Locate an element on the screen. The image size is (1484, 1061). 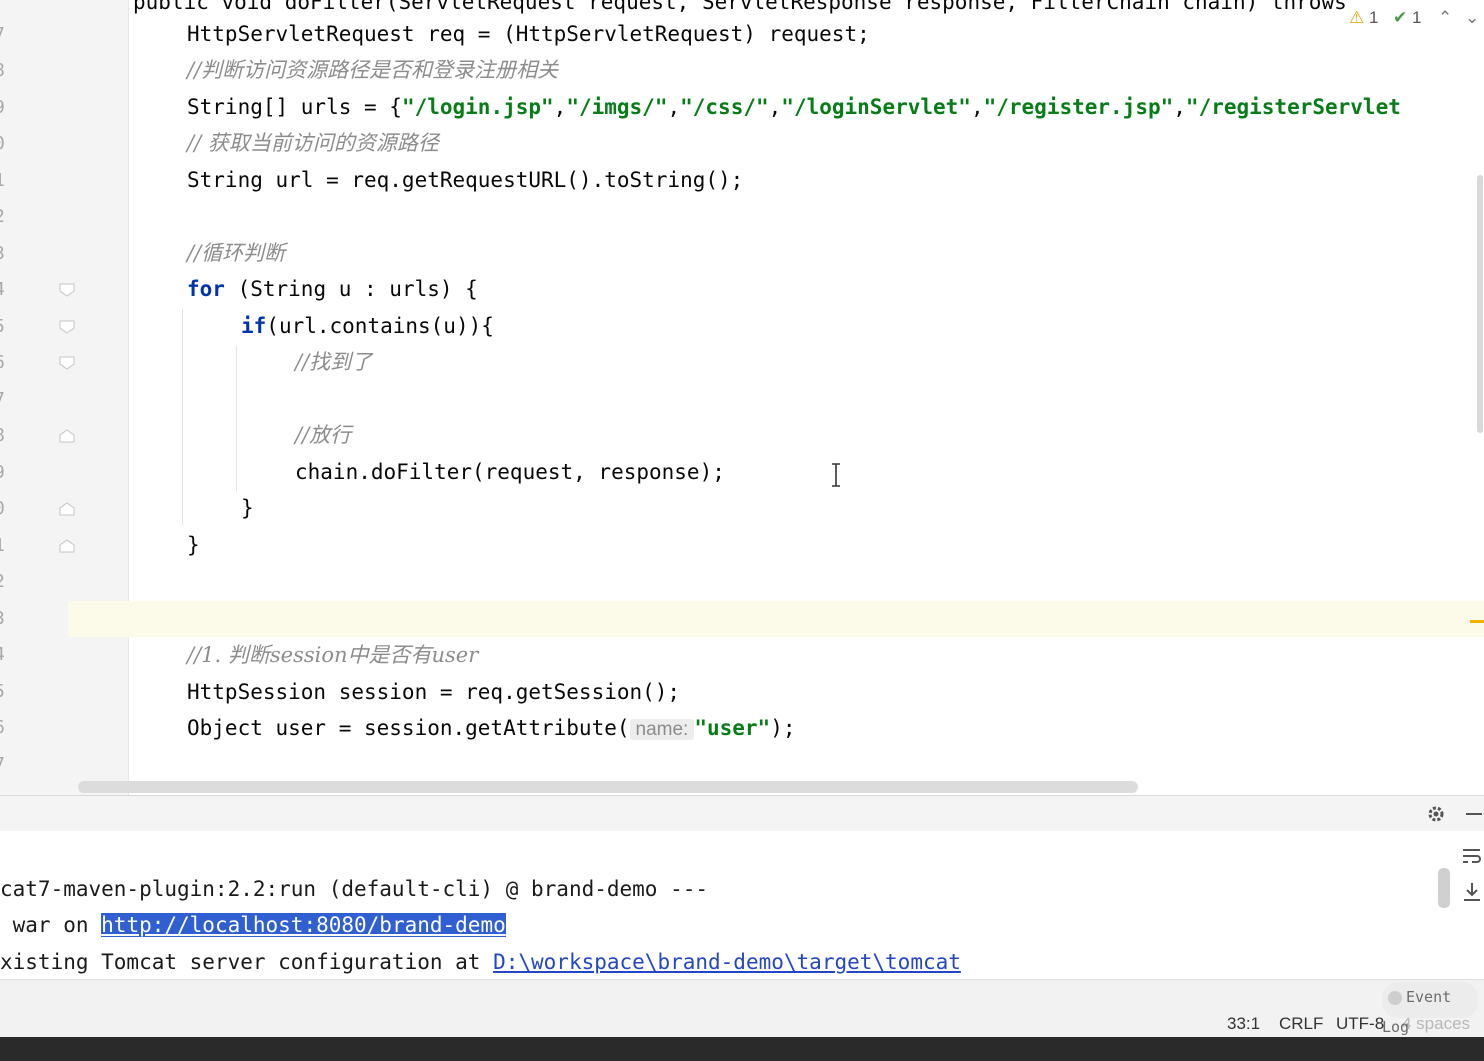
code-line: //判断访问资源路径是否和登录注册相关 is located at coordinates (372, 70).